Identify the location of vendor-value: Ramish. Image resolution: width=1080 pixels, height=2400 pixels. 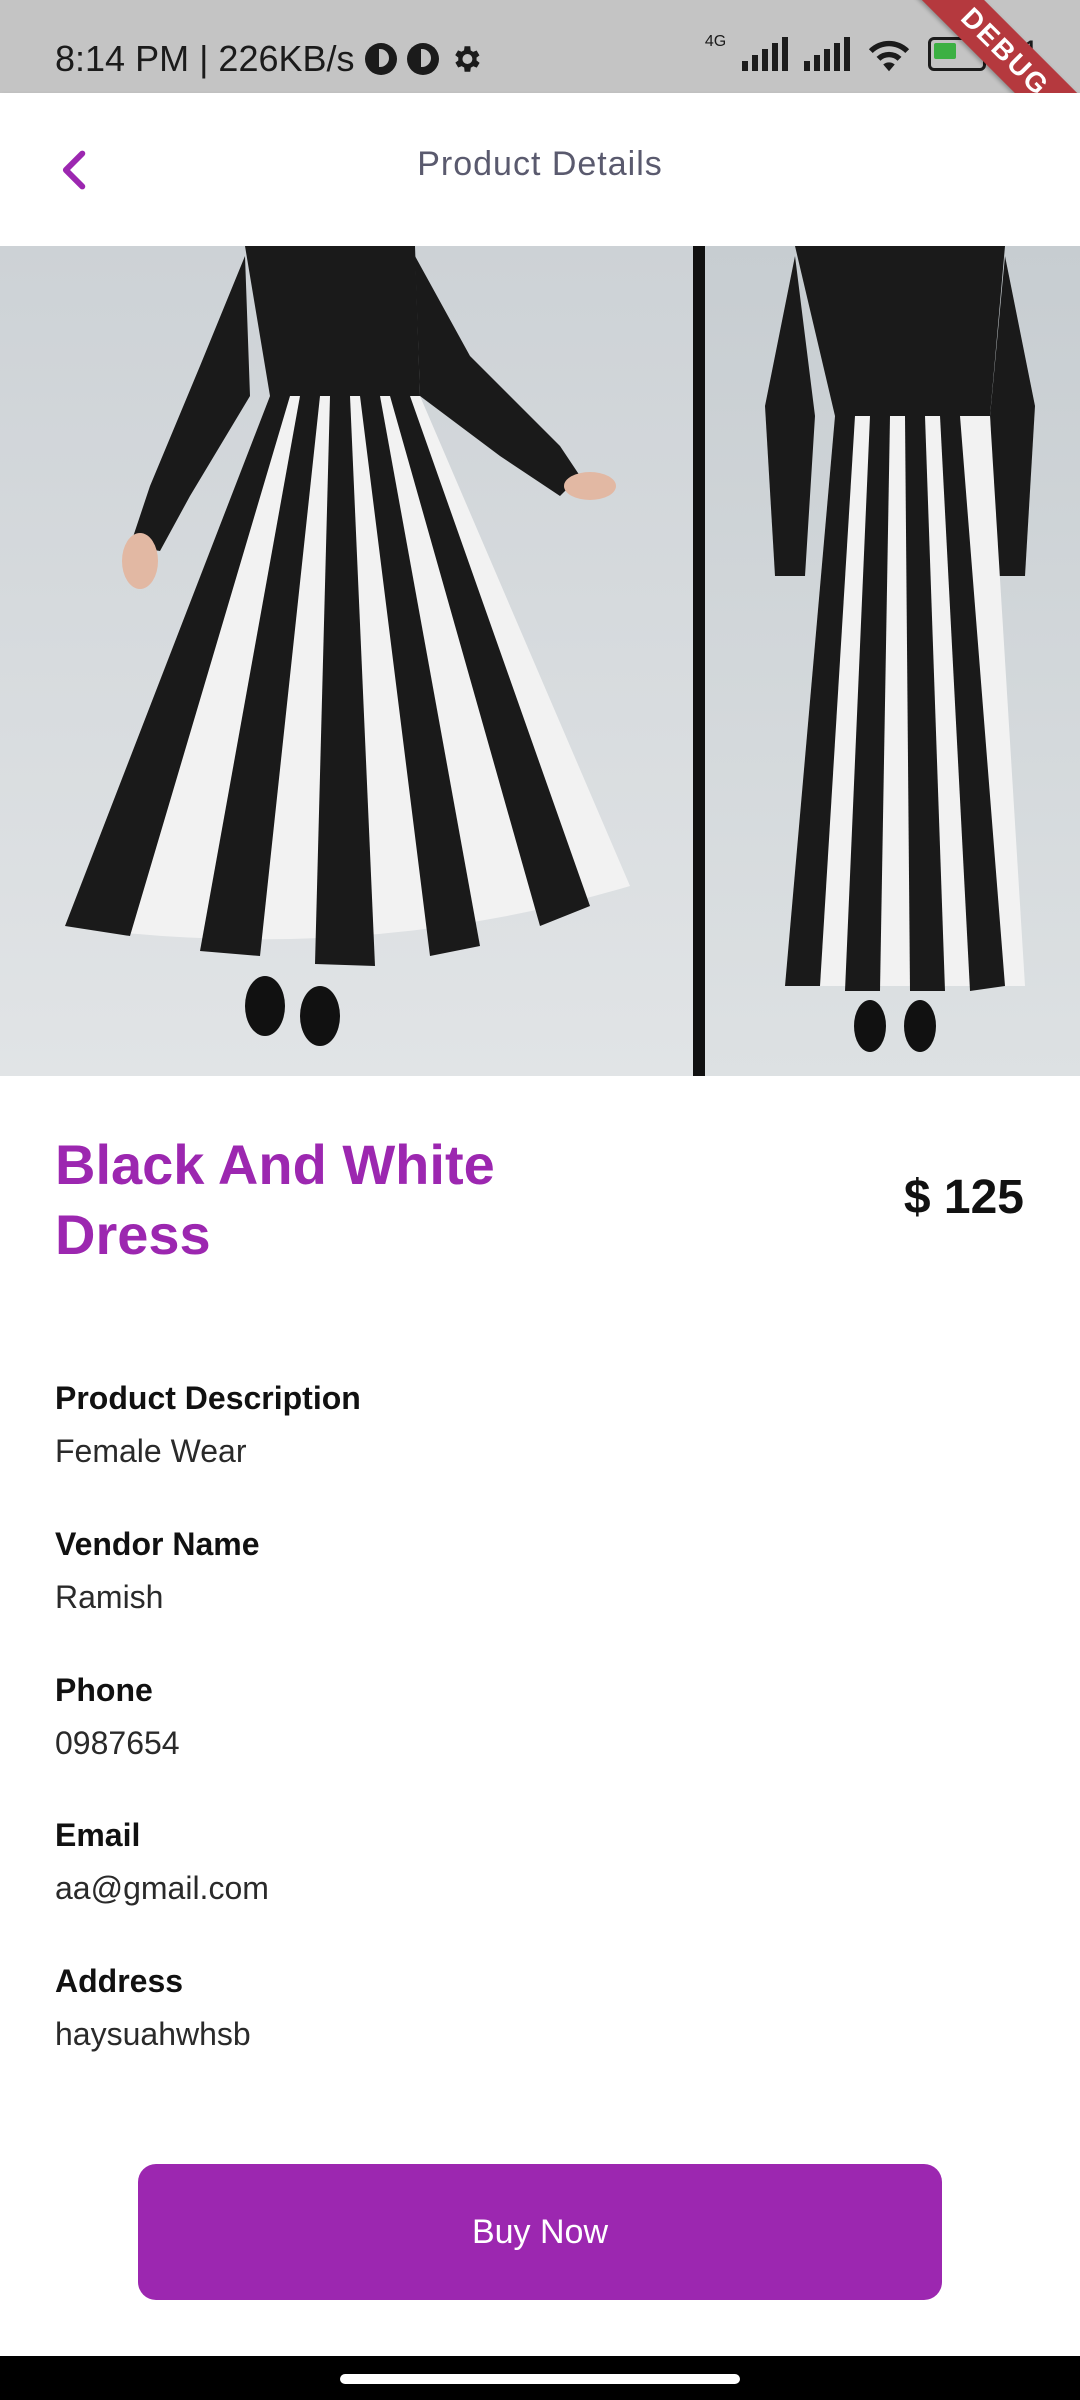
(109, 1597).